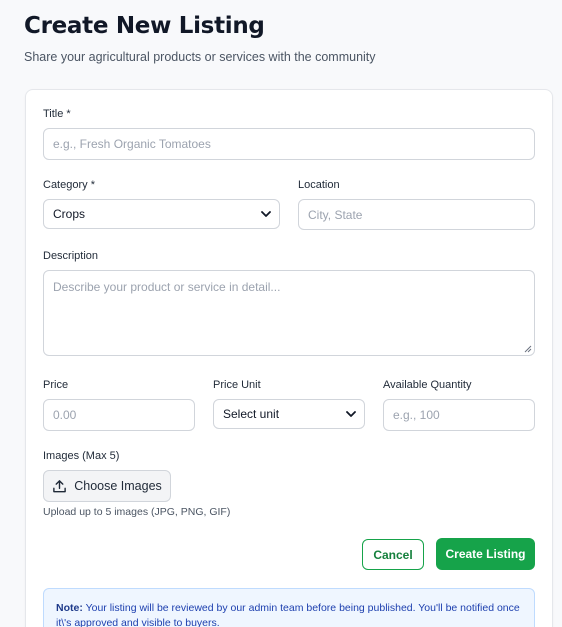 This screenshot has height=627, width=562. Describe the element at coordinates (459, 415) in the screenshot. I see `quantity-input` at that location.